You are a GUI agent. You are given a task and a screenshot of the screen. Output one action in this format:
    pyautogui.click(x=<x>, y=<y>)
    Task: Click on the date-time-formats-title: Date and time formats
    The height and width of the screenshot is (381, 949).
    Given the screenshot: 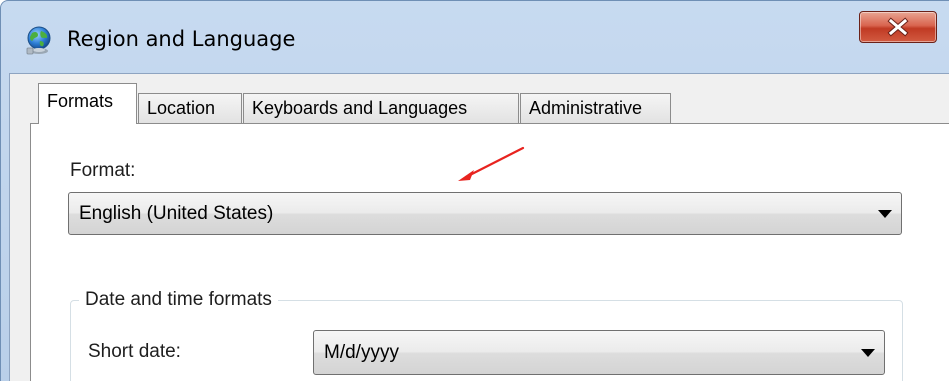 What is the action you would take?
    pyautogui.click(x=178, y=300)
    